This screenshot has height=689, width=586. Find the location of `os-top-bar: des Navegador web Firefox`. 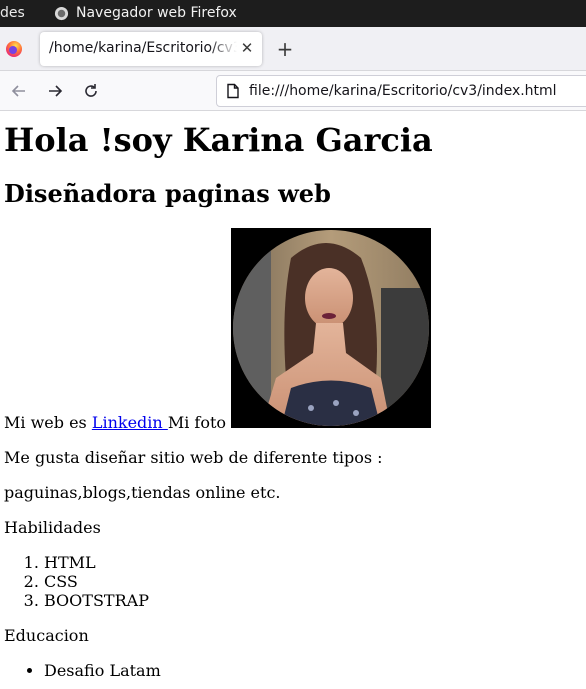

os-top-bar: des Navegador web Firefox is located at coordinates (293, 13).